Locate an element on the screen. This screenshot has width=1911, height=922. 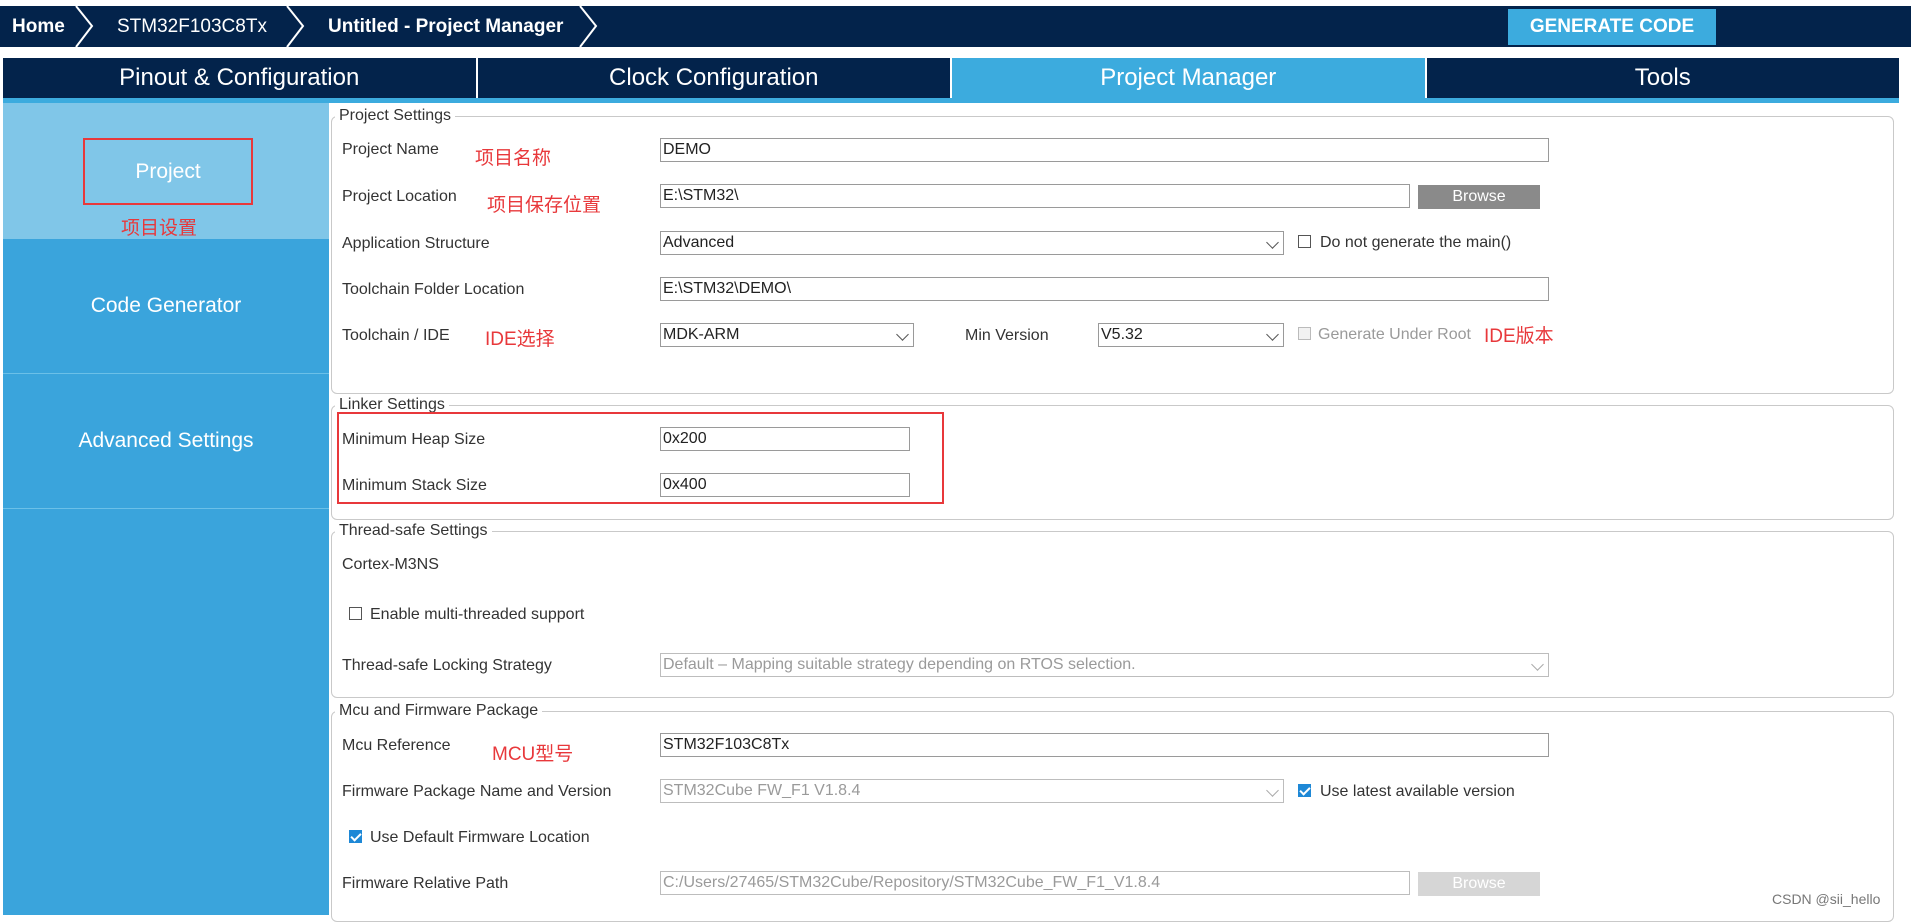
firmware-package-select: STM32Cube FW_F1 V1.8.4 is located at coordinates (972, 791).